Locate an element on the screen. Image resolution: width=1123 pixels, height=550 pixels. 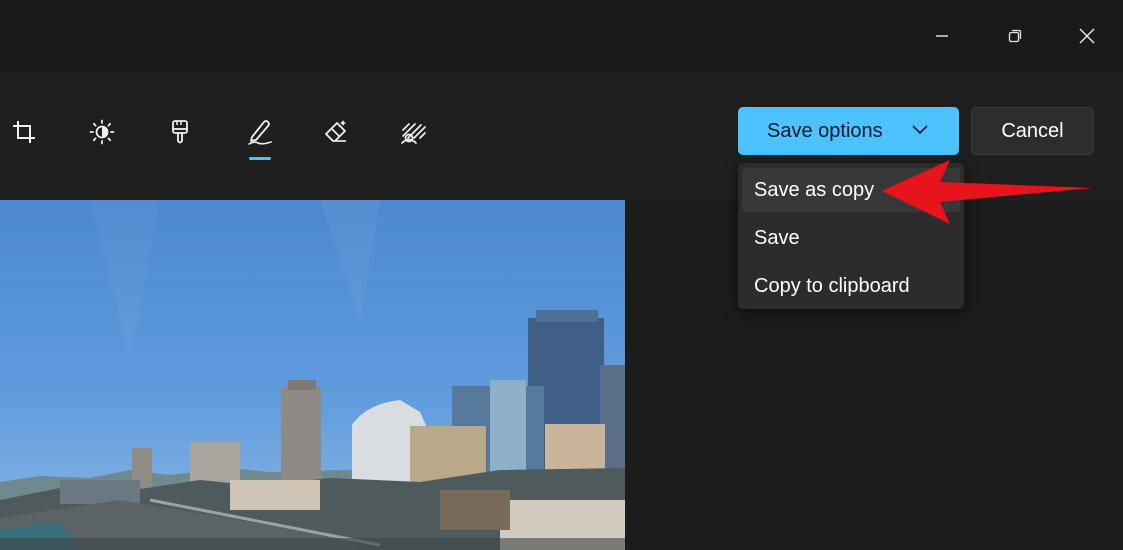
restore-button is located at coordinates (1015, 36).